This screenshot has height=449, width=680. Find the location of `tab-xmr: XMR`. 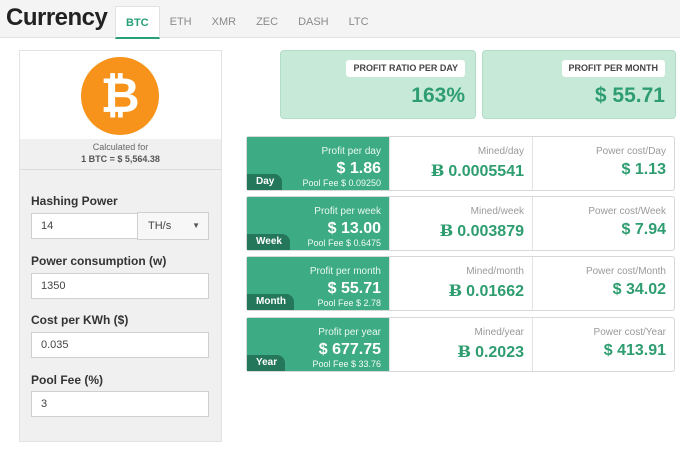

tab-xmr: XMR is located at coordinates (224, 22).